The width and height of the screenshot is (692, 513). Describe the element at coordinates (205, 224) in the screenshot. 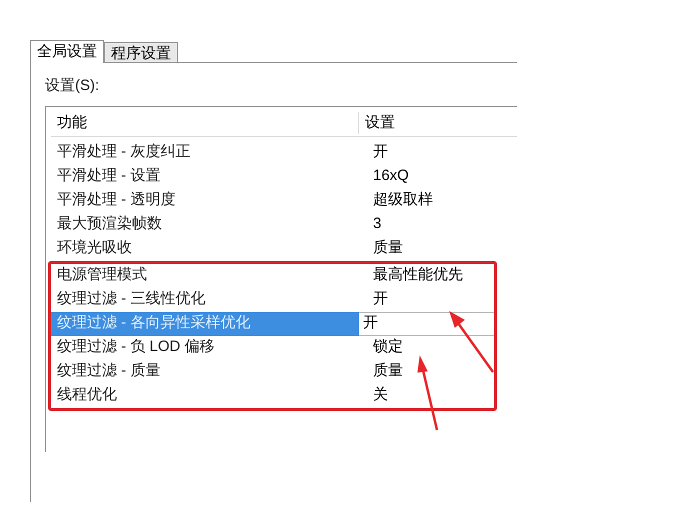

I see `table-cell: 最大预渲染帧数` at that location.